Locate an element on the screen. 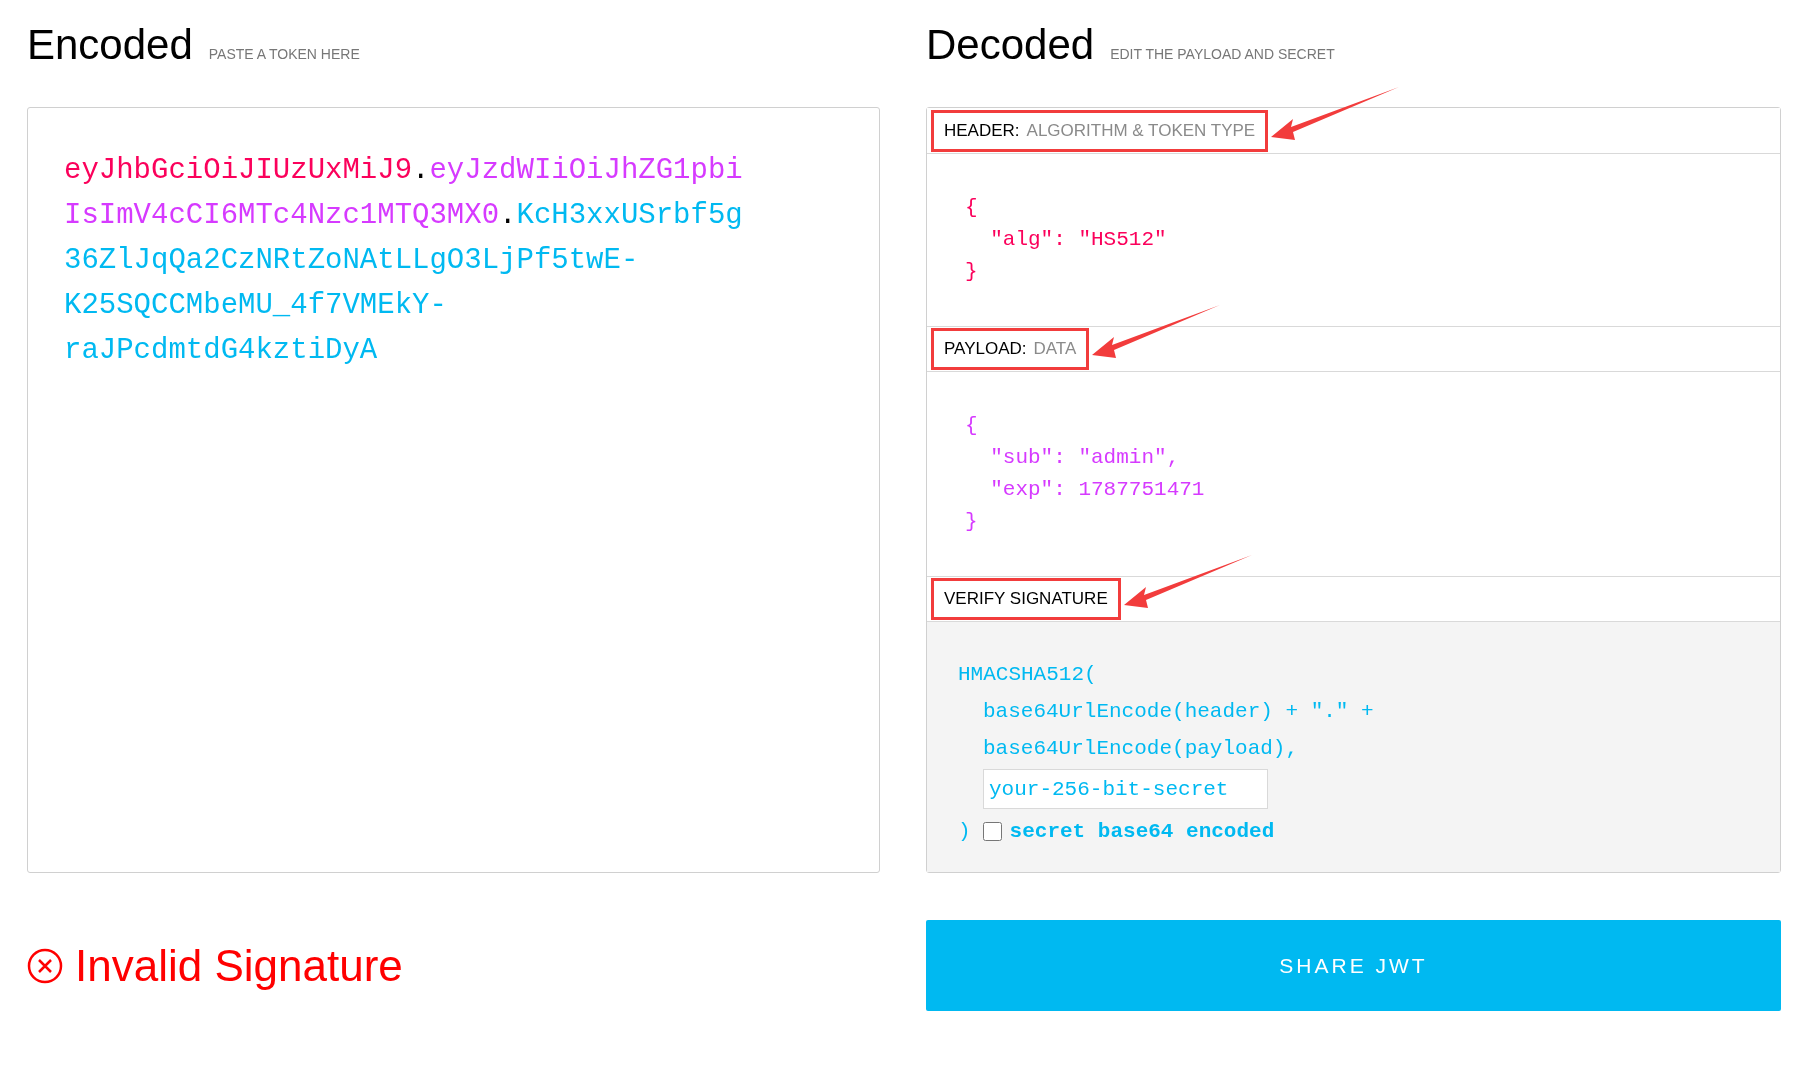 This screenshot has height=1069, width=1813. checkbox is located at coordinates (992, 831).